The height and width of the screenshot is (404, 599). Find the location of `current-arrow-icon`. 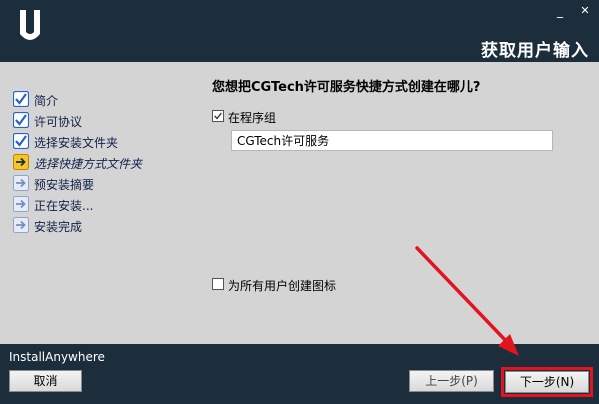

current-arrow-icon is located at coordinates (21, 162).